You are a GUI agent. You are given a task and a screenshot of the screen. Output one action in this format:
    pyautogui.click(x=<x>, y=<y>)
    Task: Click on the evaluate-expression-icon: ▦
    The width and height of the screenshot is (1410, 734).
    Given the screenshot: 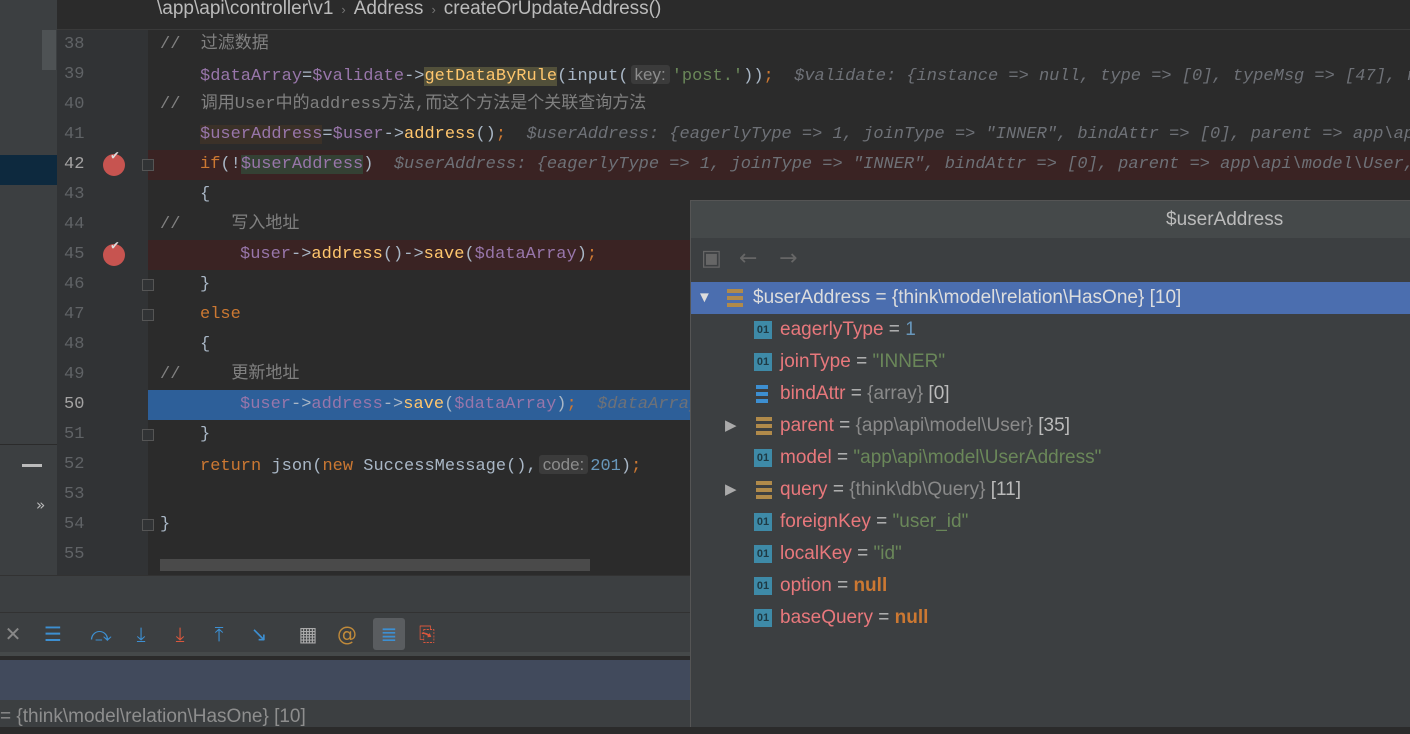 What is the action you would take?
    pyautogui.click(x=308, y=634)
    